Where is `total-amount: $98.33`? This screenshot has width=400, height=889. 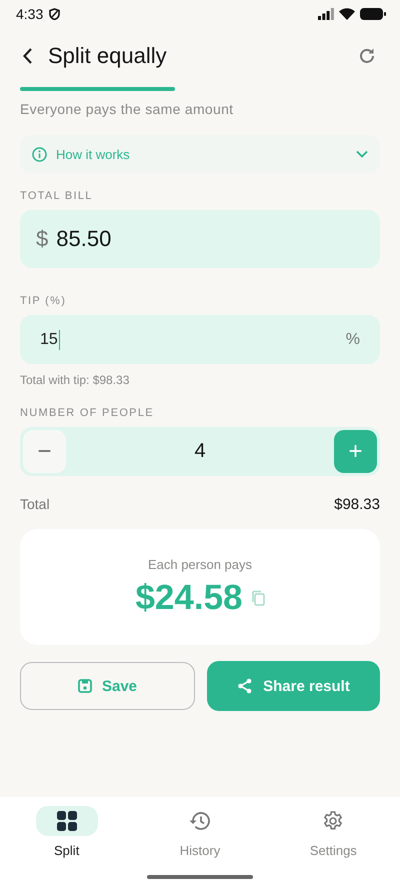 total-amount: $98.33 is located at coordinates (357, 504).